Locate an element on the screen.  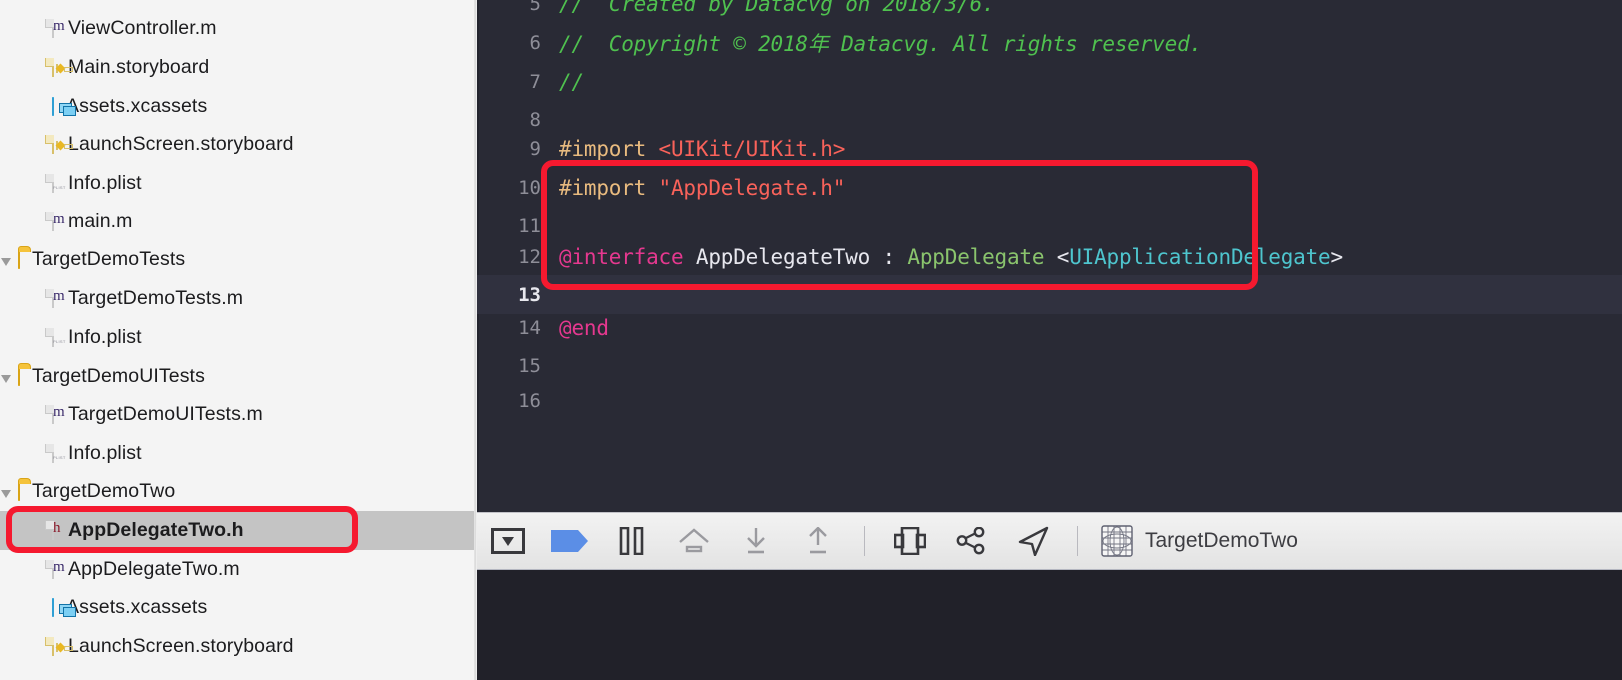
code-text: // Created by Datacvg on 2018/3/6. is located at coordinates (768, 8).